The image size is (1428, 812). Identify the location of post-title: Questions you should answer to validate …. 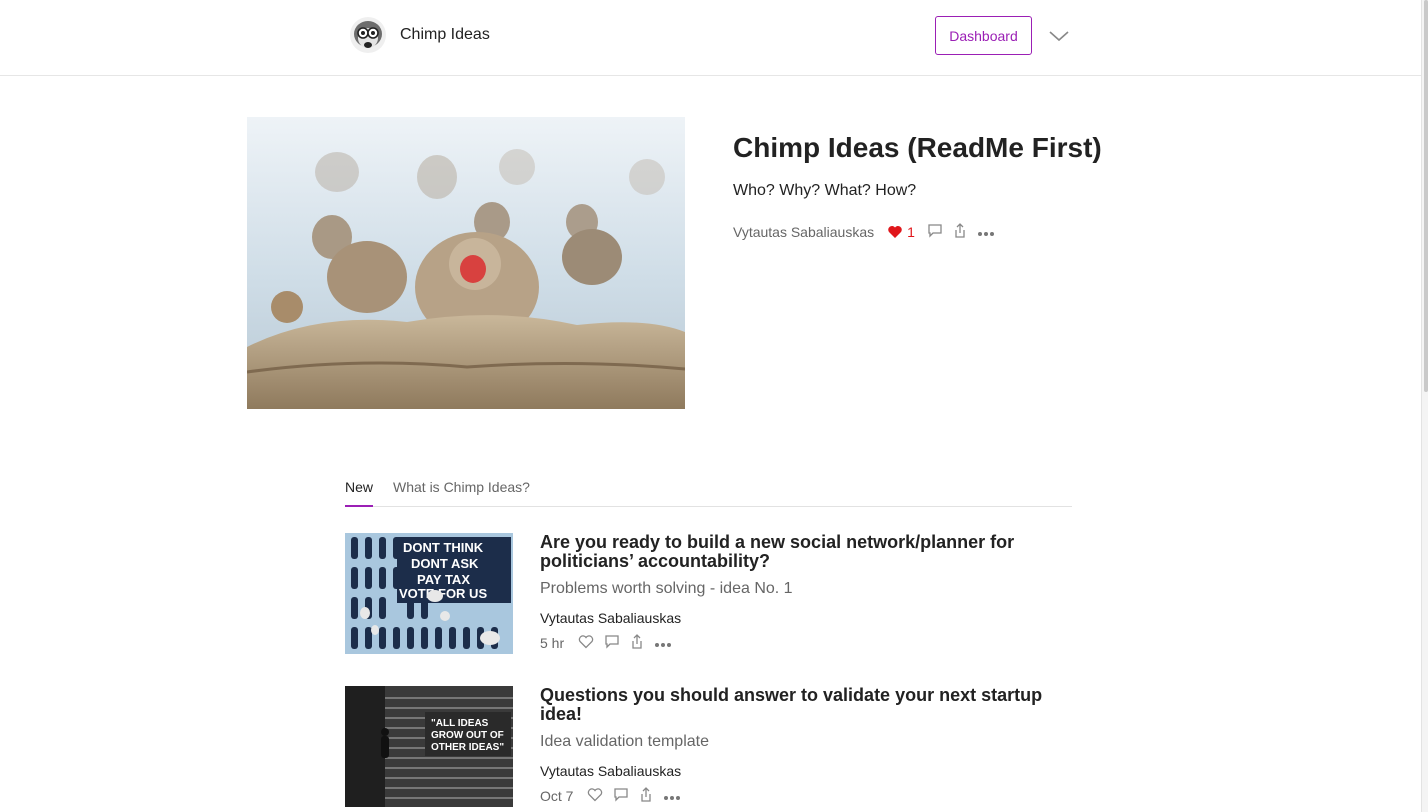
(800, 705).